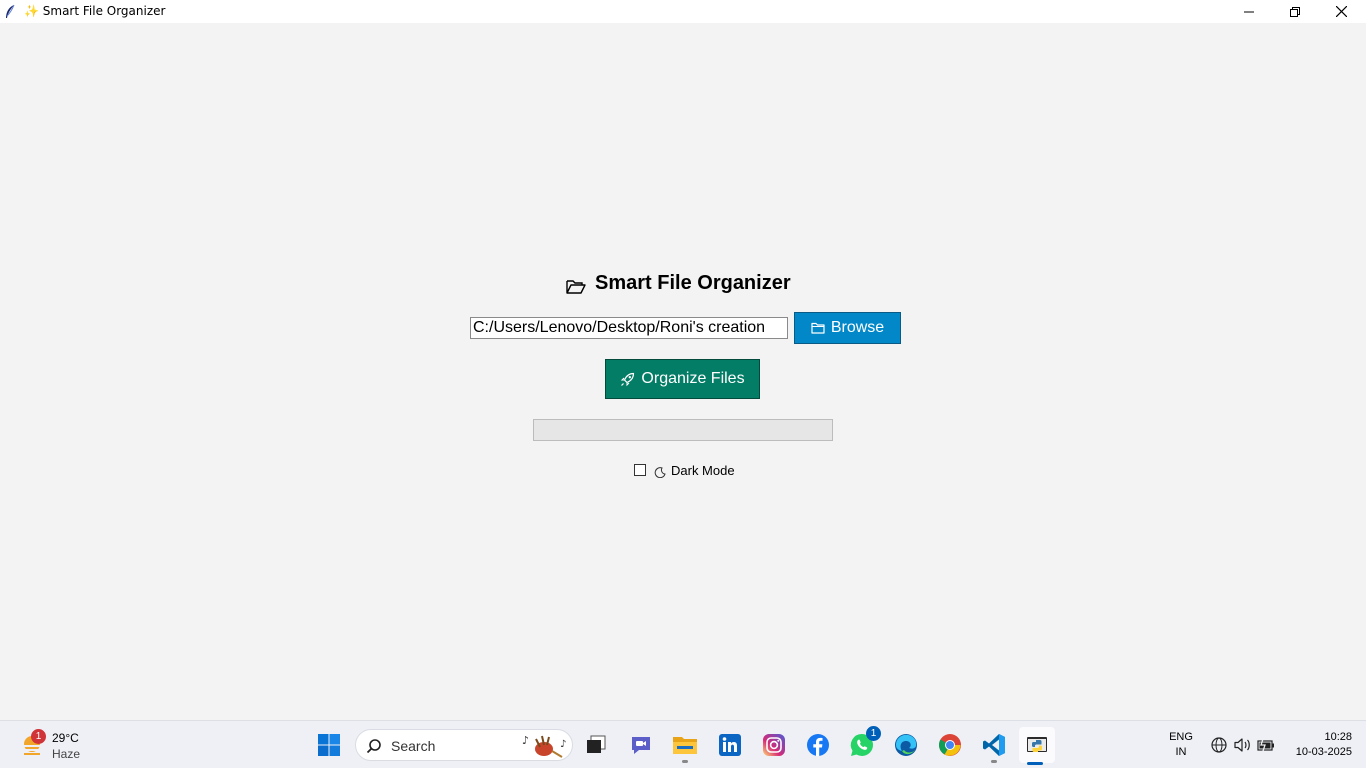  What do you see at coordinates (38, 736) in the screenshot?
I see `weather-badge: 1` at bounding box center [38, 736].